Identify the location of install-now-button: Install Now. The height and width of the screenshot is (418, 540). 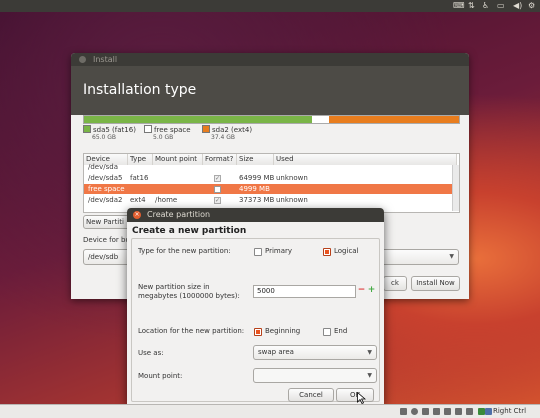
(435, 283).